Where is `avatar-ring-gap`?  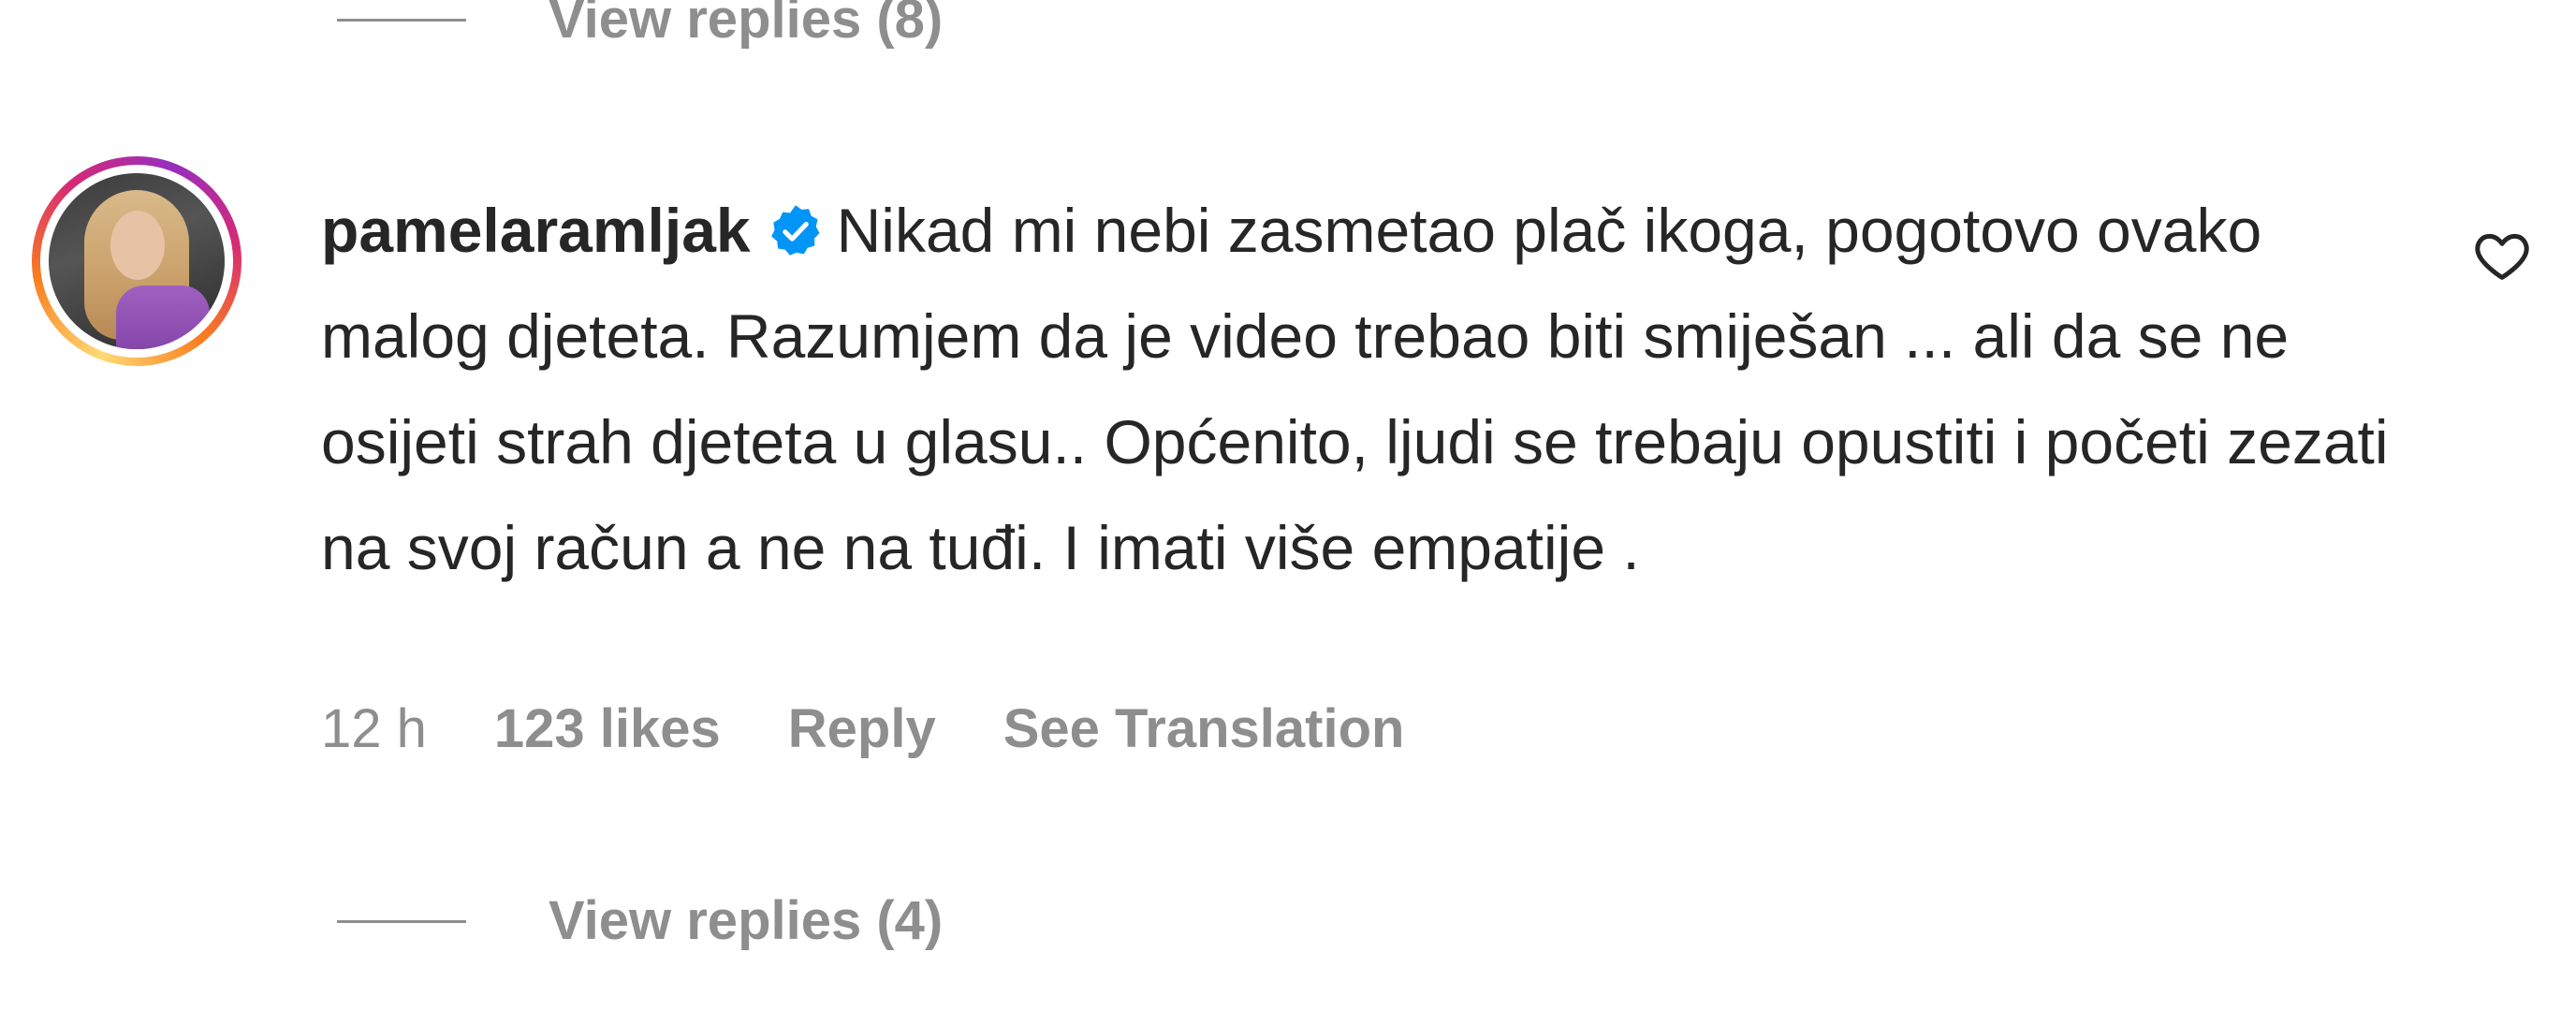
avatar-ring-gap is located at coordinates (136, 262).